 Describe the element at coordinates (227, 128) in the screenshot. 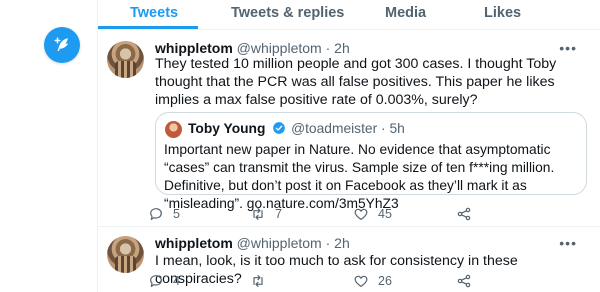

I see `quoted-author-name: Toby Young` at that location.